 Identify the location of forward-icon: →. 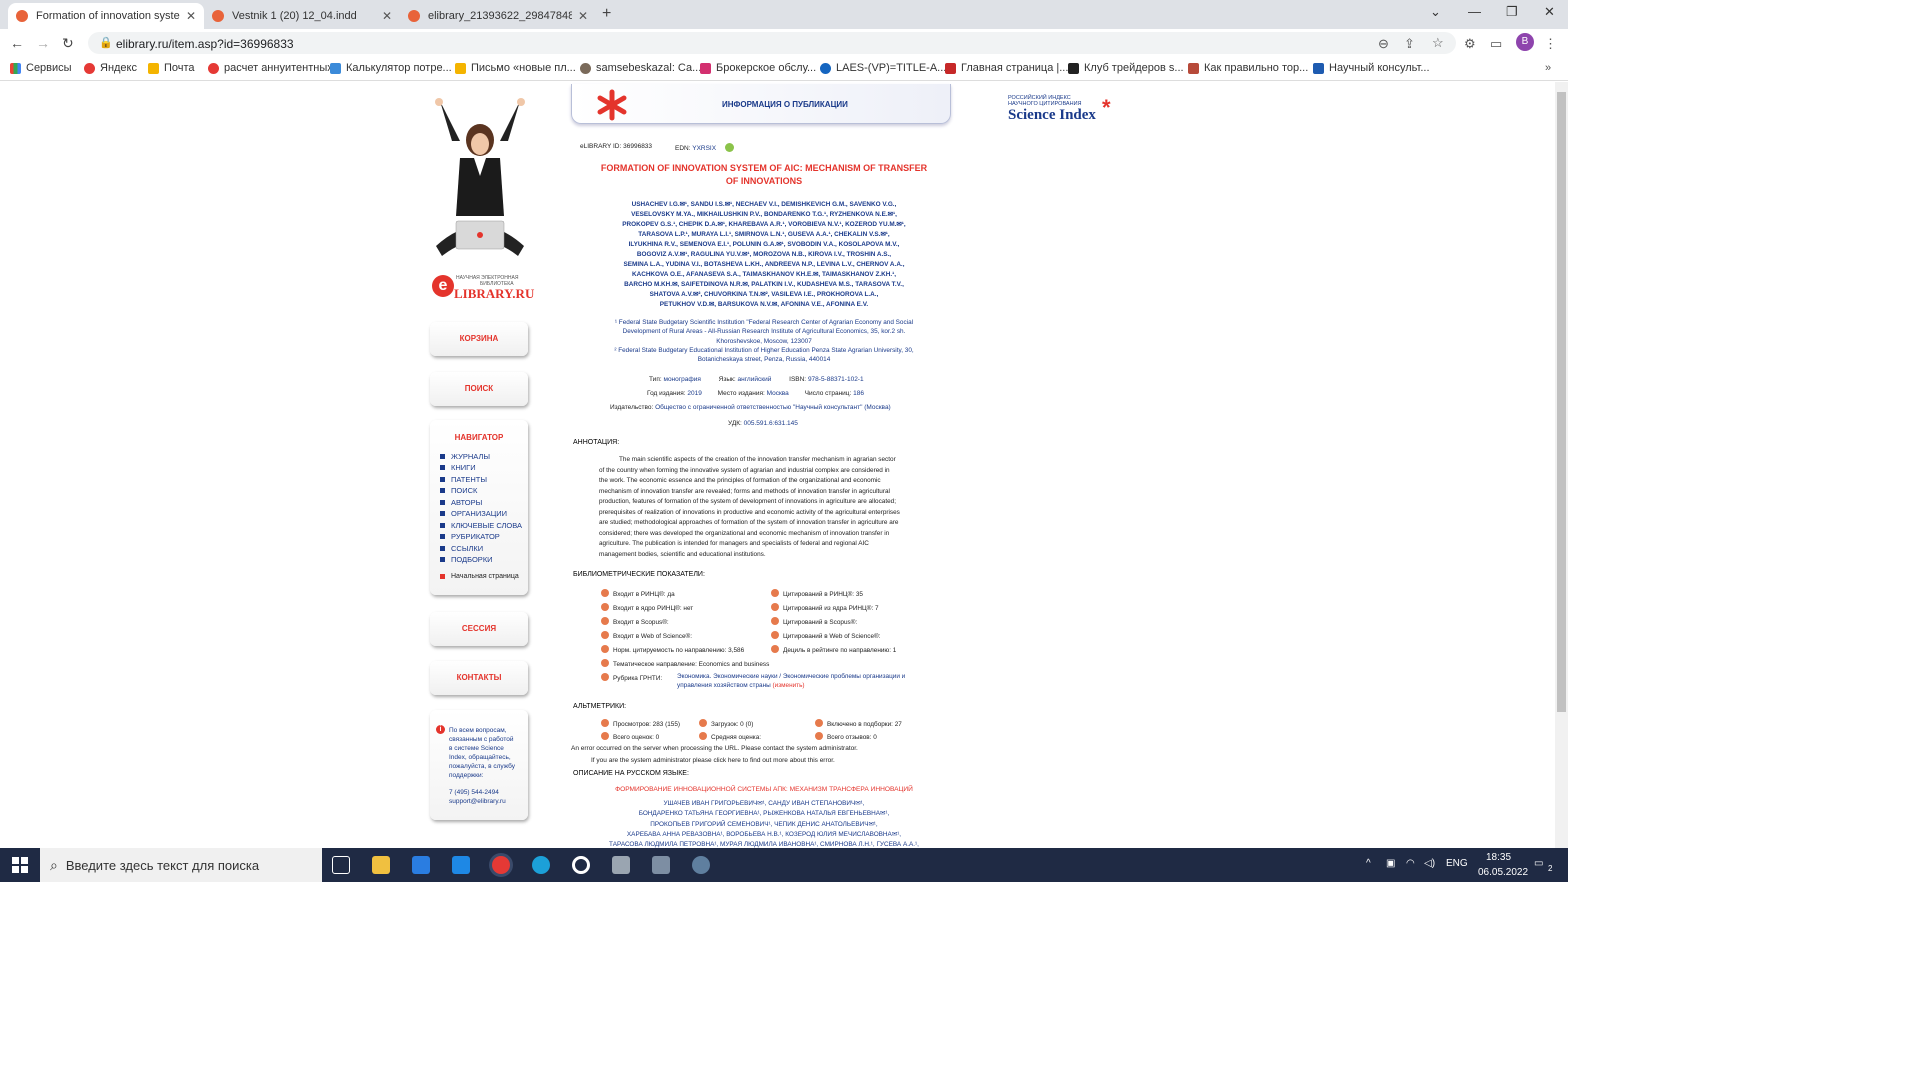
(43, 43).